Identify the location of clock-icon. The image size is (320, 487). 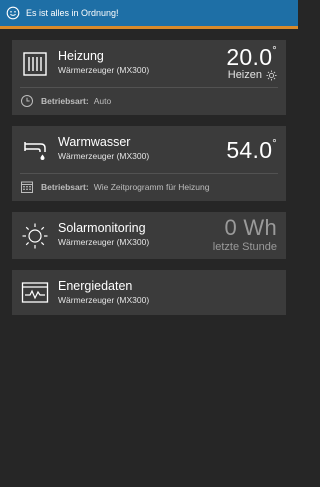
(27, 101).